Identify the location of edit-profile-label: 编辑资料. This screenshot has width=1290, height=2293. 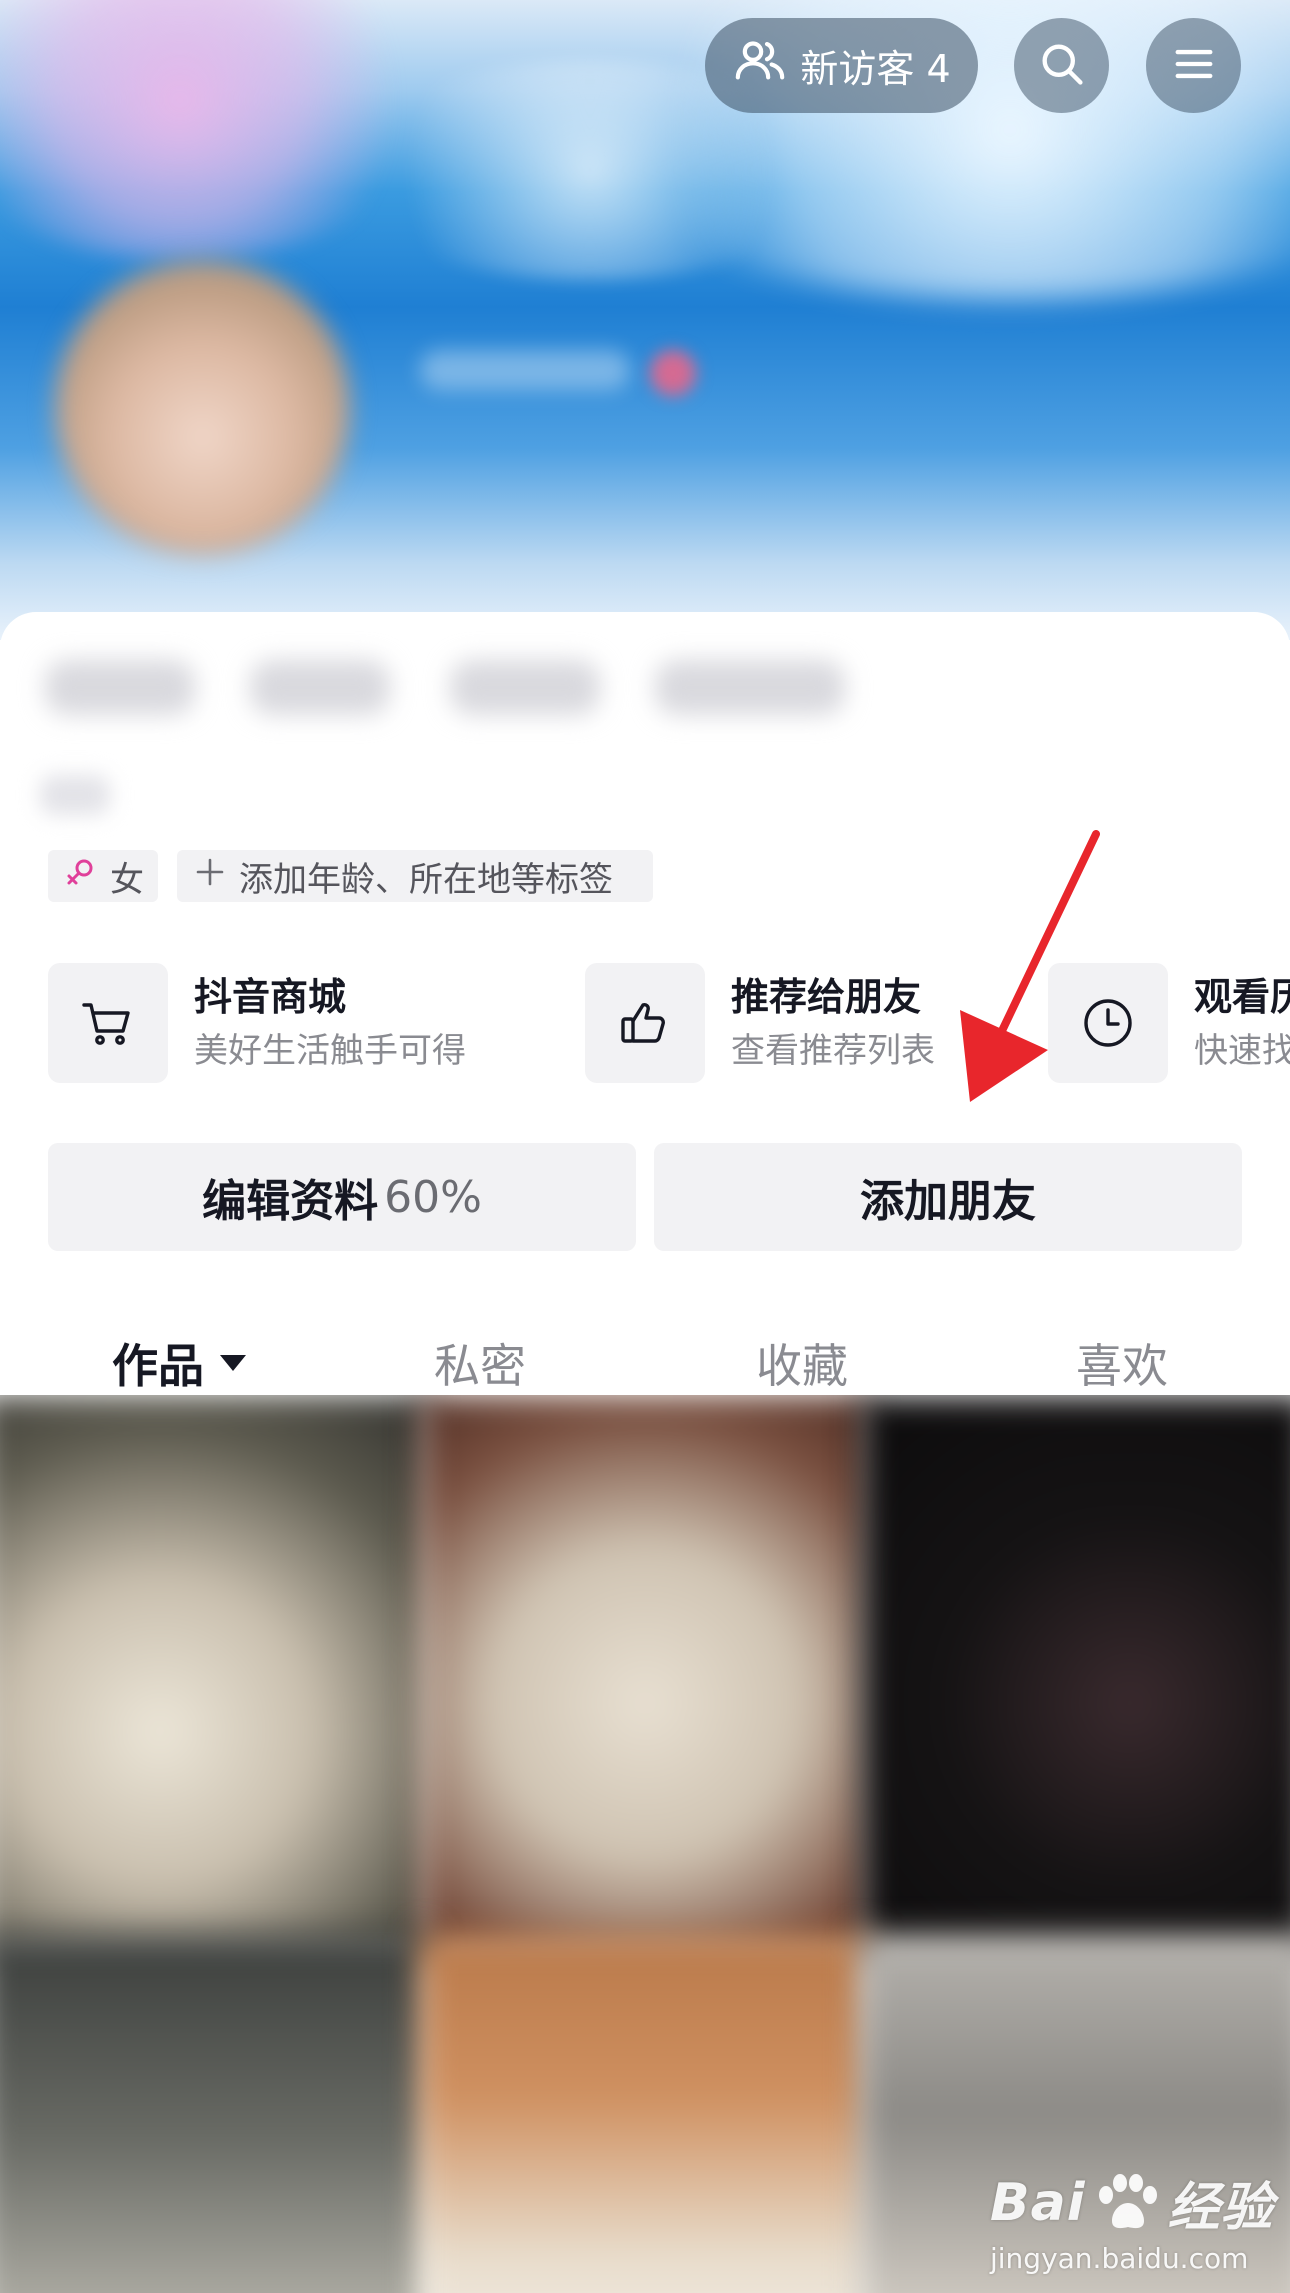
(290, 1201).